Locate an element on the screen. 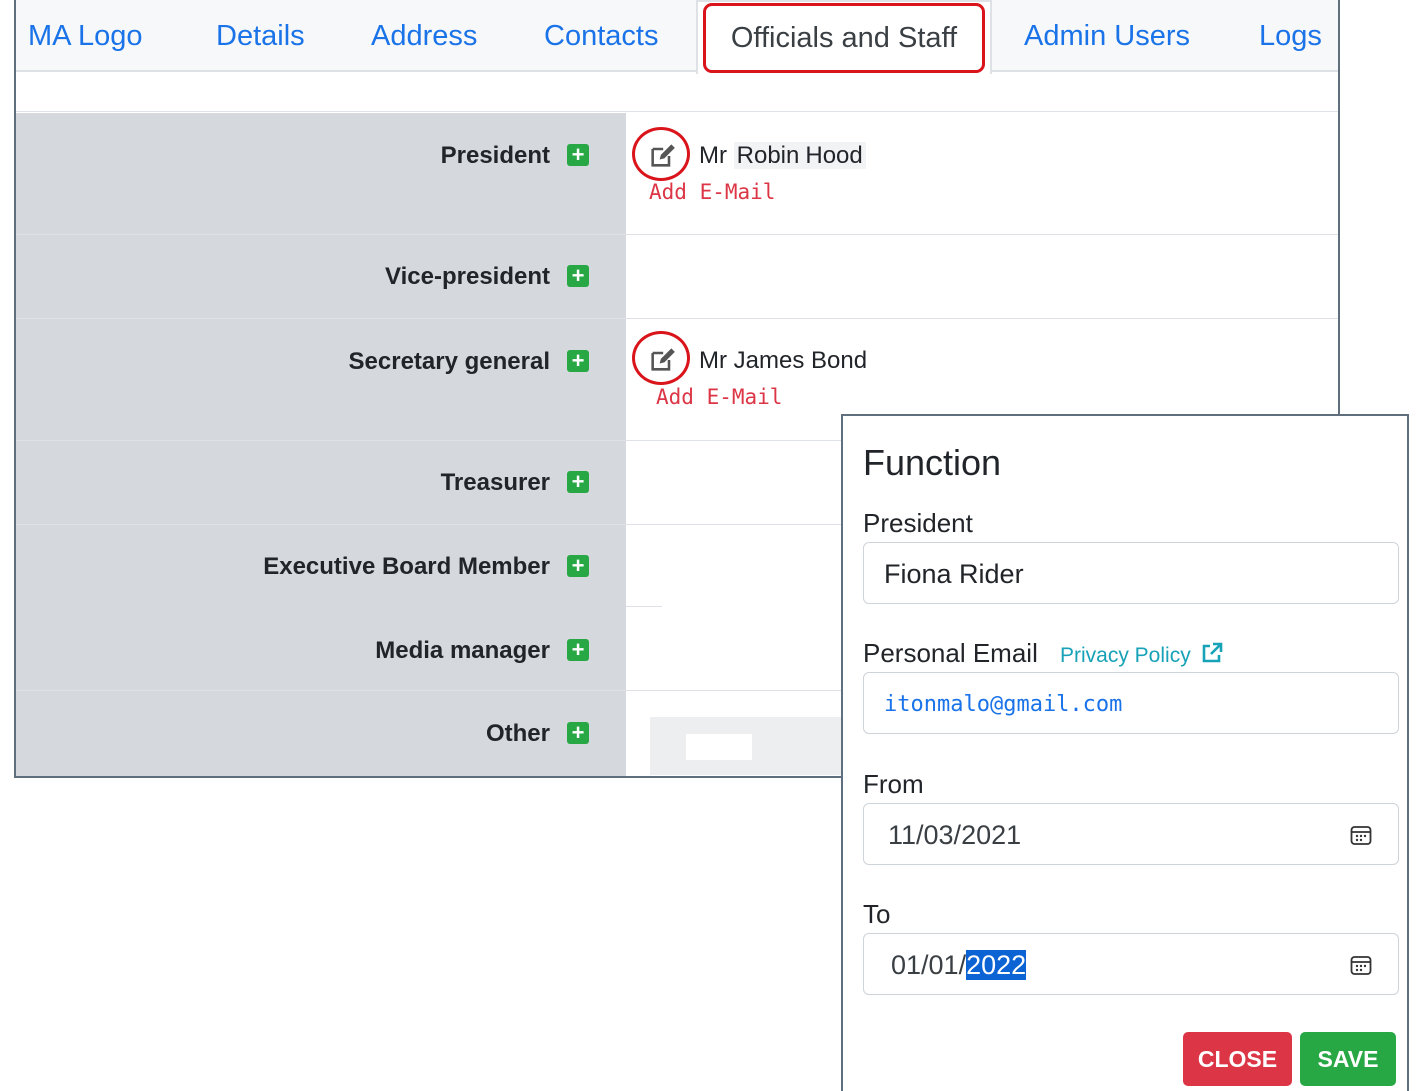  name-field: Fiona Rider is located at coordinates (1131, 573).